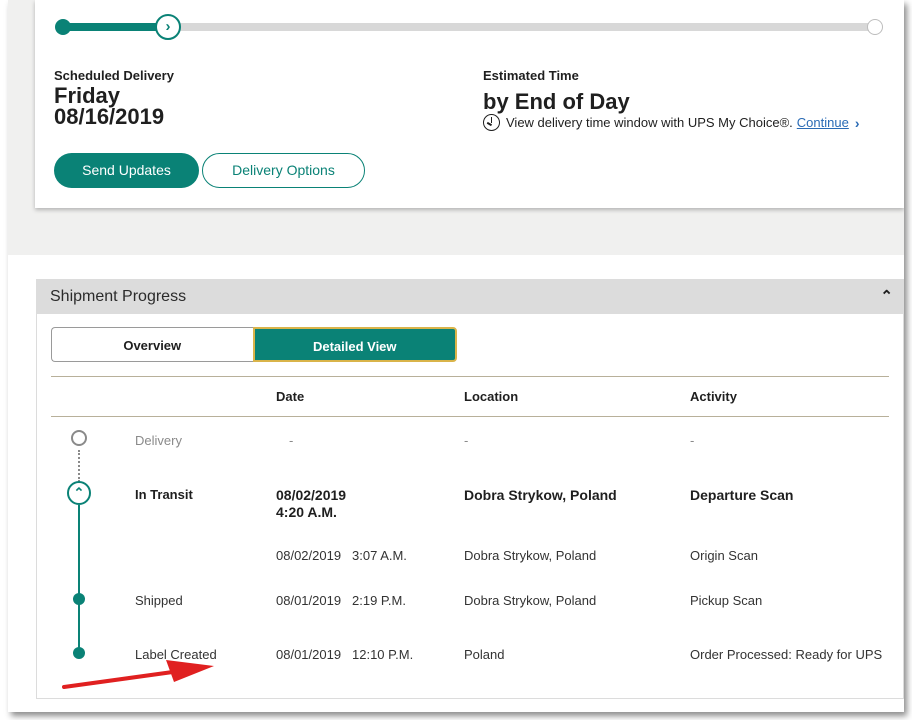 This screenshot has width=912, height=720. Describe the element at coordinates (469, 27) in the screenshot. I see `progress-track` at that location.